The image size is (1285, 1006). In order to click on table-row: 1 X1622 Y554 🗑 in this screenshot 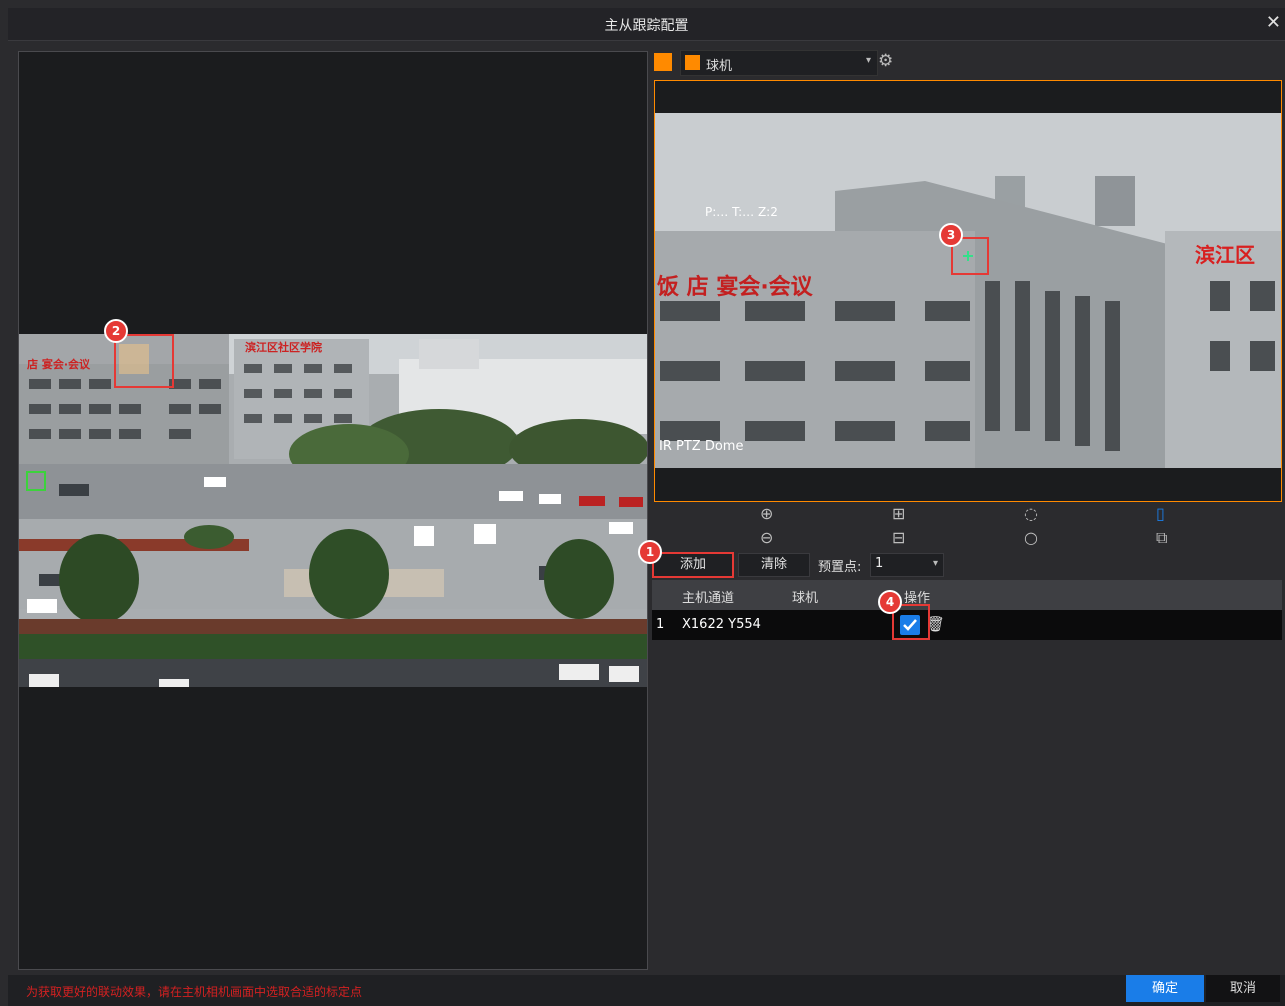, I will do `click(967, 625)`.